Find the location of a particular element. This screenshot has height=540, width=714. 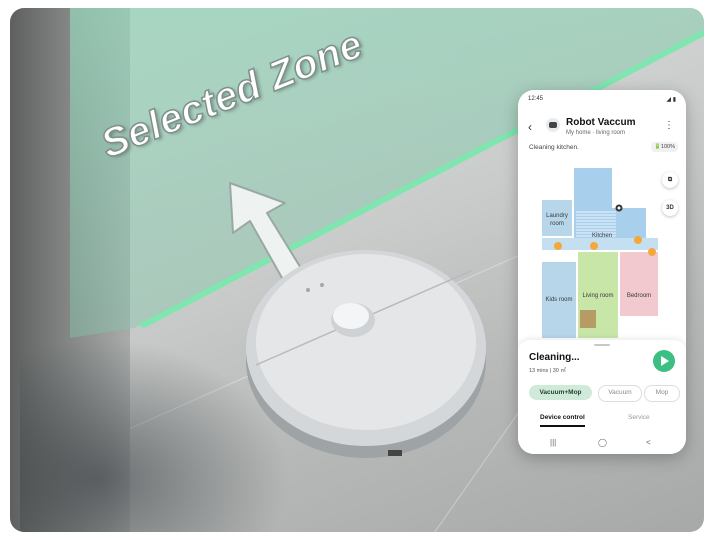

view-3d-button: 3D is located at coordinates (670, 208).